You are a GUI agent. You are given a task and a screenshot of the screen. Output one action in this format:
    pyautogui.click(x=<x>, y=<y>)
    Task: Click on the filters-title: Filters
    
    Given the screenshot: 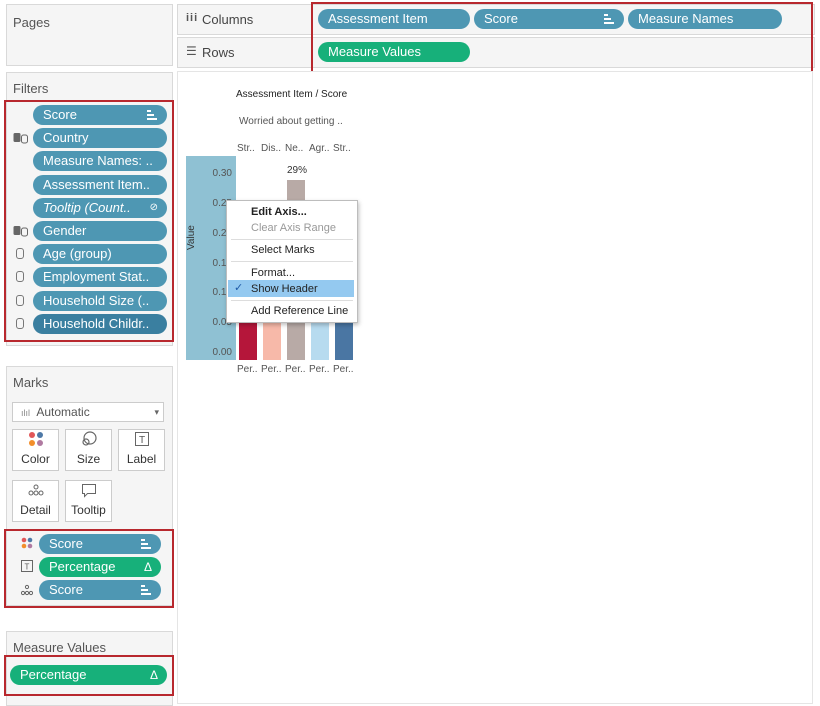 What is the action you would take?
    pyautogui.click(x=31, y=88)
    